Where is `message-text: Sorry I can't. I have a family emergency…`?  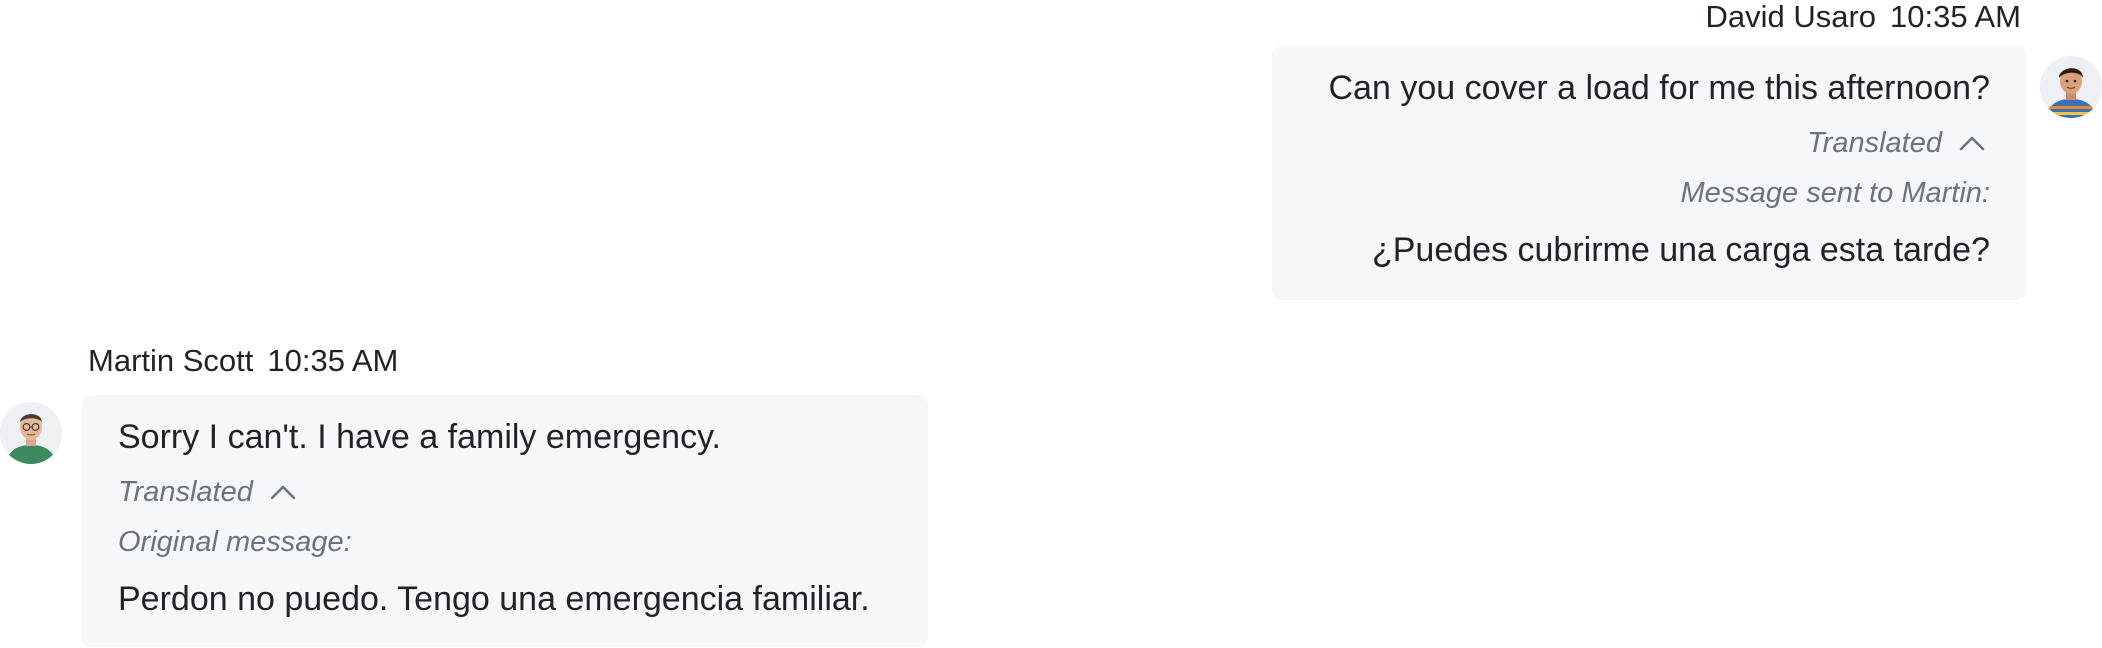
message-text: Sorry I can't. I have a family emergency… is located at coordinates (419, 437).